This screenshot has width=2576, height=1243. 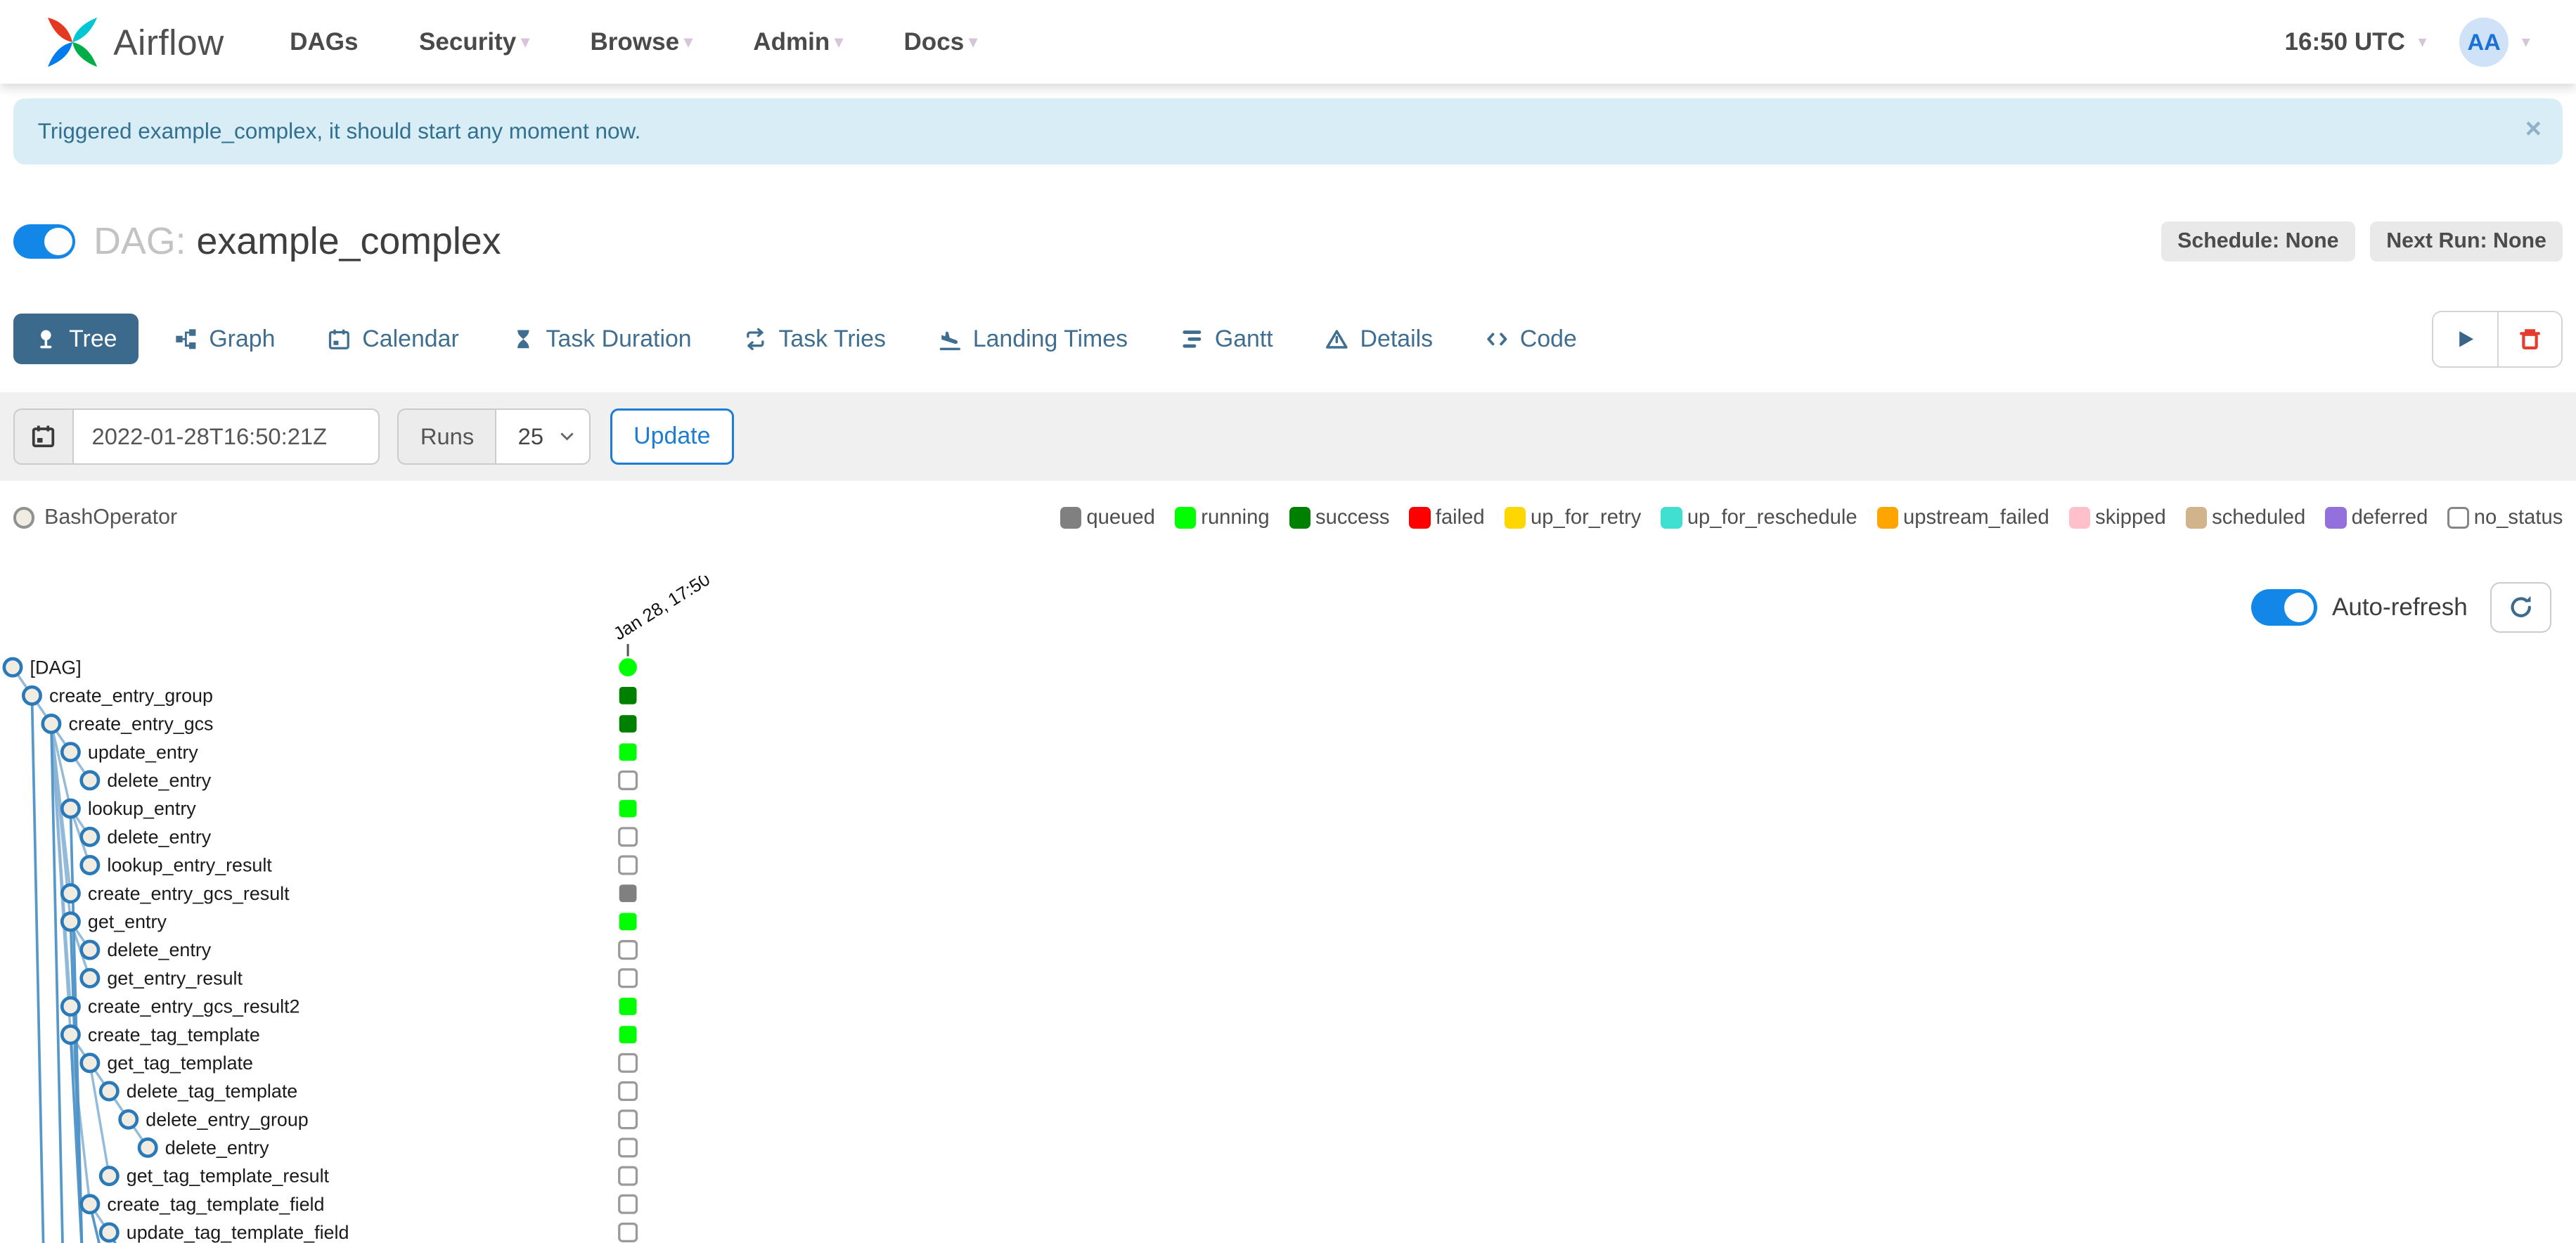 What do you see at coordinates (832, 338) in the screenshot?
I see `tab-label: Task Tries` at bounding box center [832, 338].